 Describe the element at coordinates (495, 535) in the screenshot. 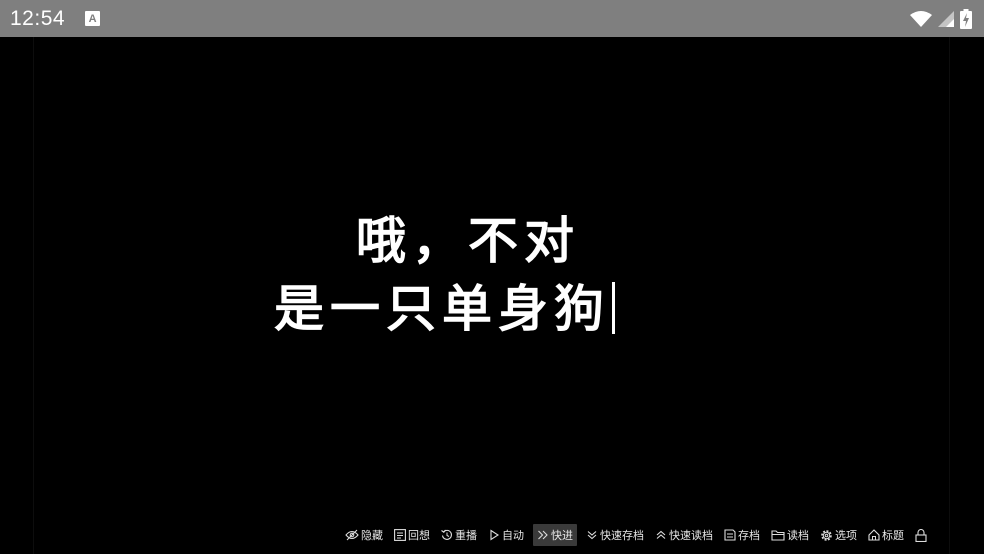

I see `play-icon` at that location.